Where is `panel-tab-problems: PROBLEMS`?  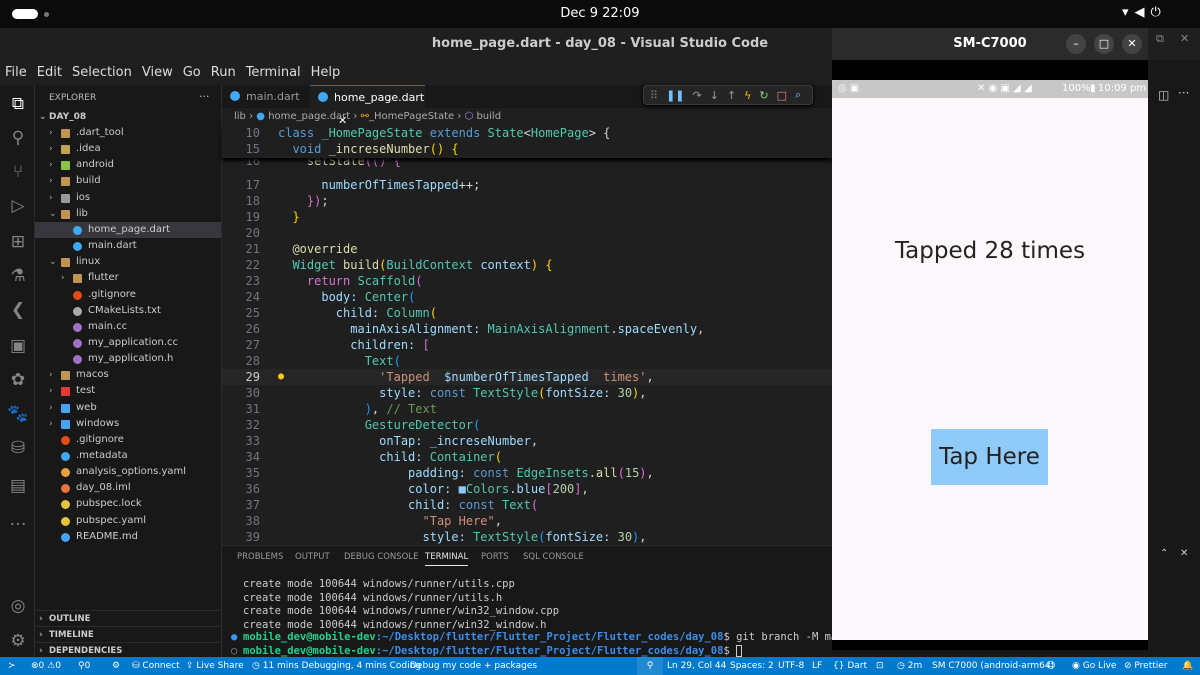
panel-tab-problems: PROBLEMS is located at coordinates (260, 557).